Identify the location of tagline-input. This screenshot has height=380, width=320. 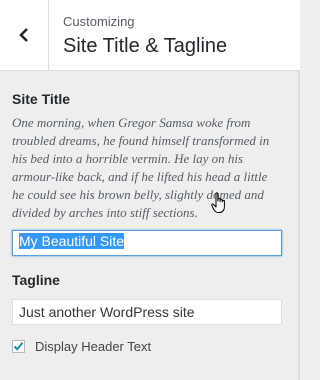
(147, 312).